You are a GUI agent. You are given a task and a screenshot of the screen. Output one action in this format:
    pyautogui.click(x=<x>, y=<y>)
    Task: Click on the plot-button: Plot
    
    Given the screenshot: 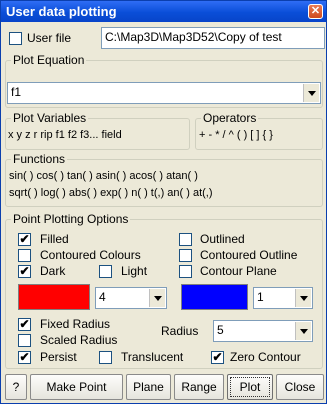 What is the action you would take?
    pyautogui.click(x=250, y=387)
    